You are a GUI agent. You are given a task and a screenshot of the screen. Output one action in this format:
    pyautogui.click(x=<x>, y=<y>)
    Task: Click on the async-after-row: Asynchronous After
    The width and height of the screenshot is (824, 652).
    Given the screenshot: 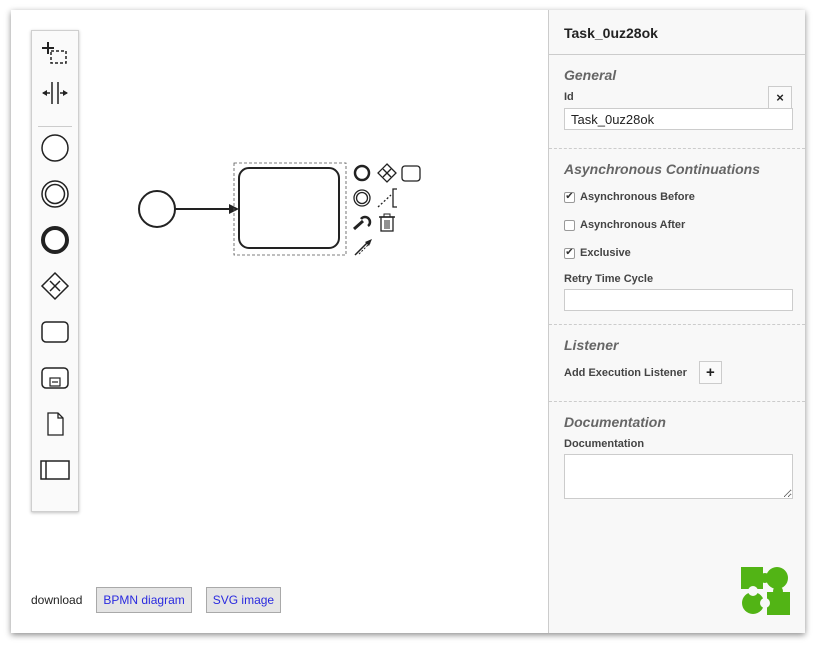 What is the action you would take?
    pyautogui.click(x=677, y=225)
    